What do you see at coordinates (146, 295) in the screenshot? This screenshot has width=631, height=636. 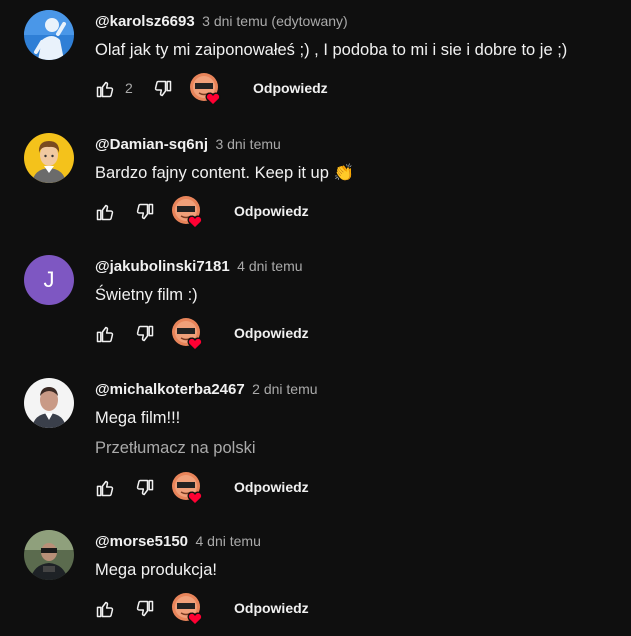 I see `comment-text: Świetny film :)` at bounding box center [146, 295].